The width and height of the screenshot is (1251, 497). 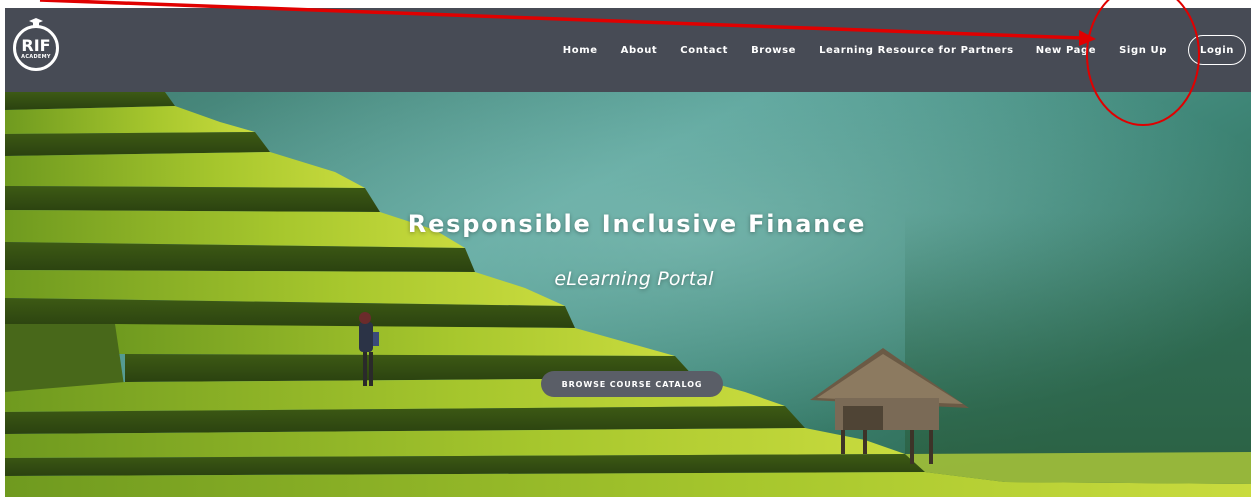 I want to click on login-button: Login, so click(x=1217, y=50).